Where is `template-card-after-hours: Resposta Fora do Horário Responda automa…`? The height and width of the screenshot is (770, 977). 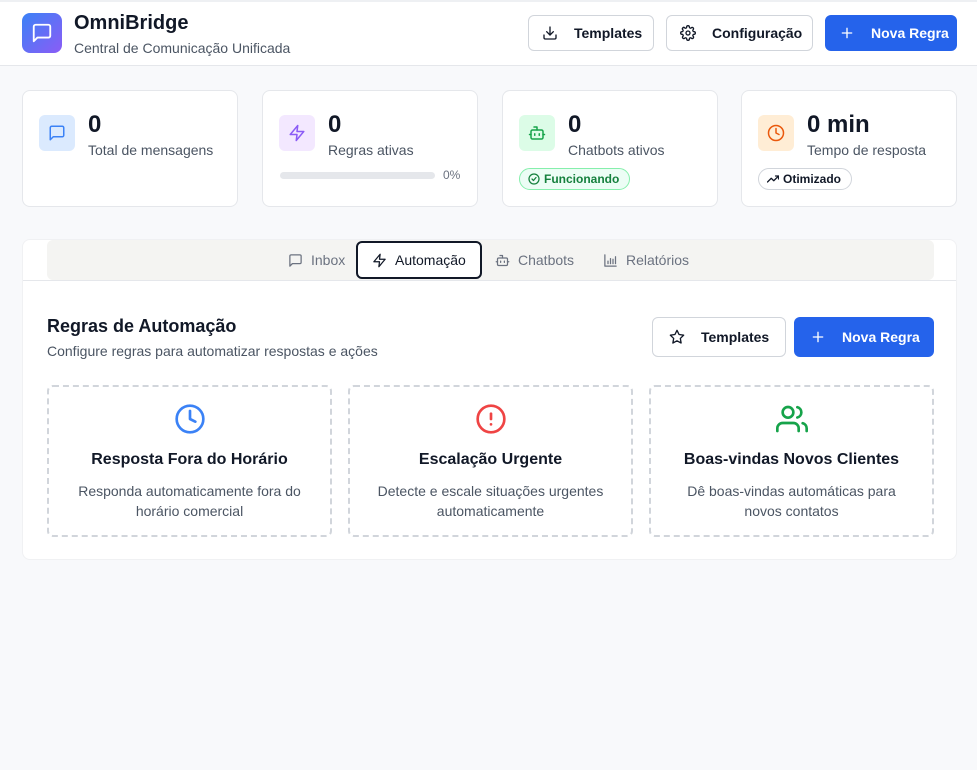
template-card-after-hours: Resposta Fora do Horário Responda automa… is located at coordinates (189, 461).